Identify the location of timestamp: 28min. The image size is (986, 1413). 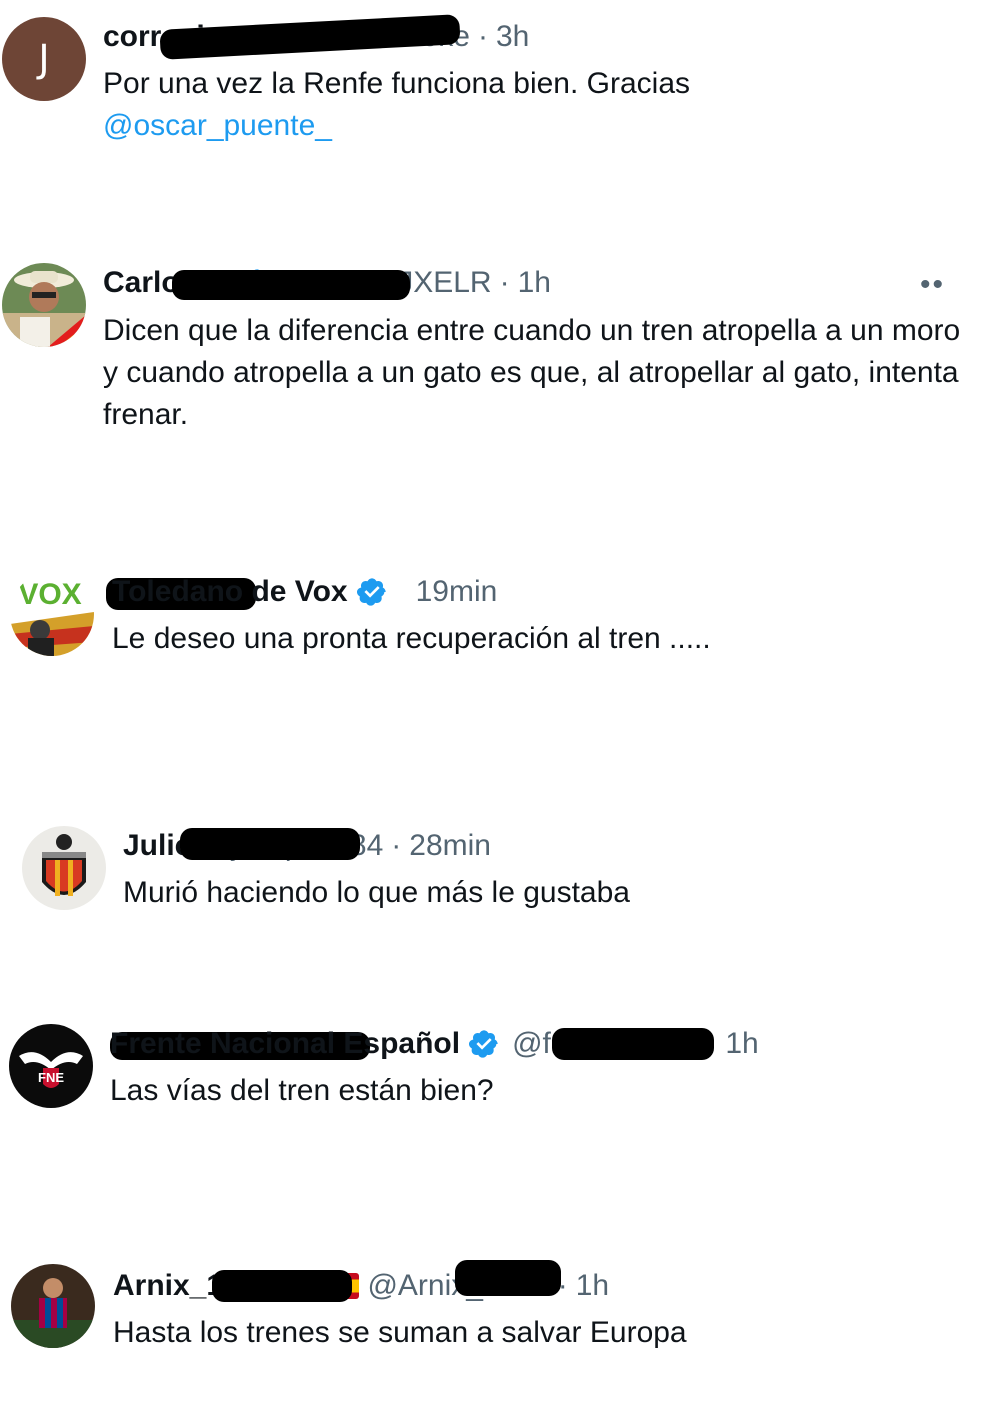
(450, 846).